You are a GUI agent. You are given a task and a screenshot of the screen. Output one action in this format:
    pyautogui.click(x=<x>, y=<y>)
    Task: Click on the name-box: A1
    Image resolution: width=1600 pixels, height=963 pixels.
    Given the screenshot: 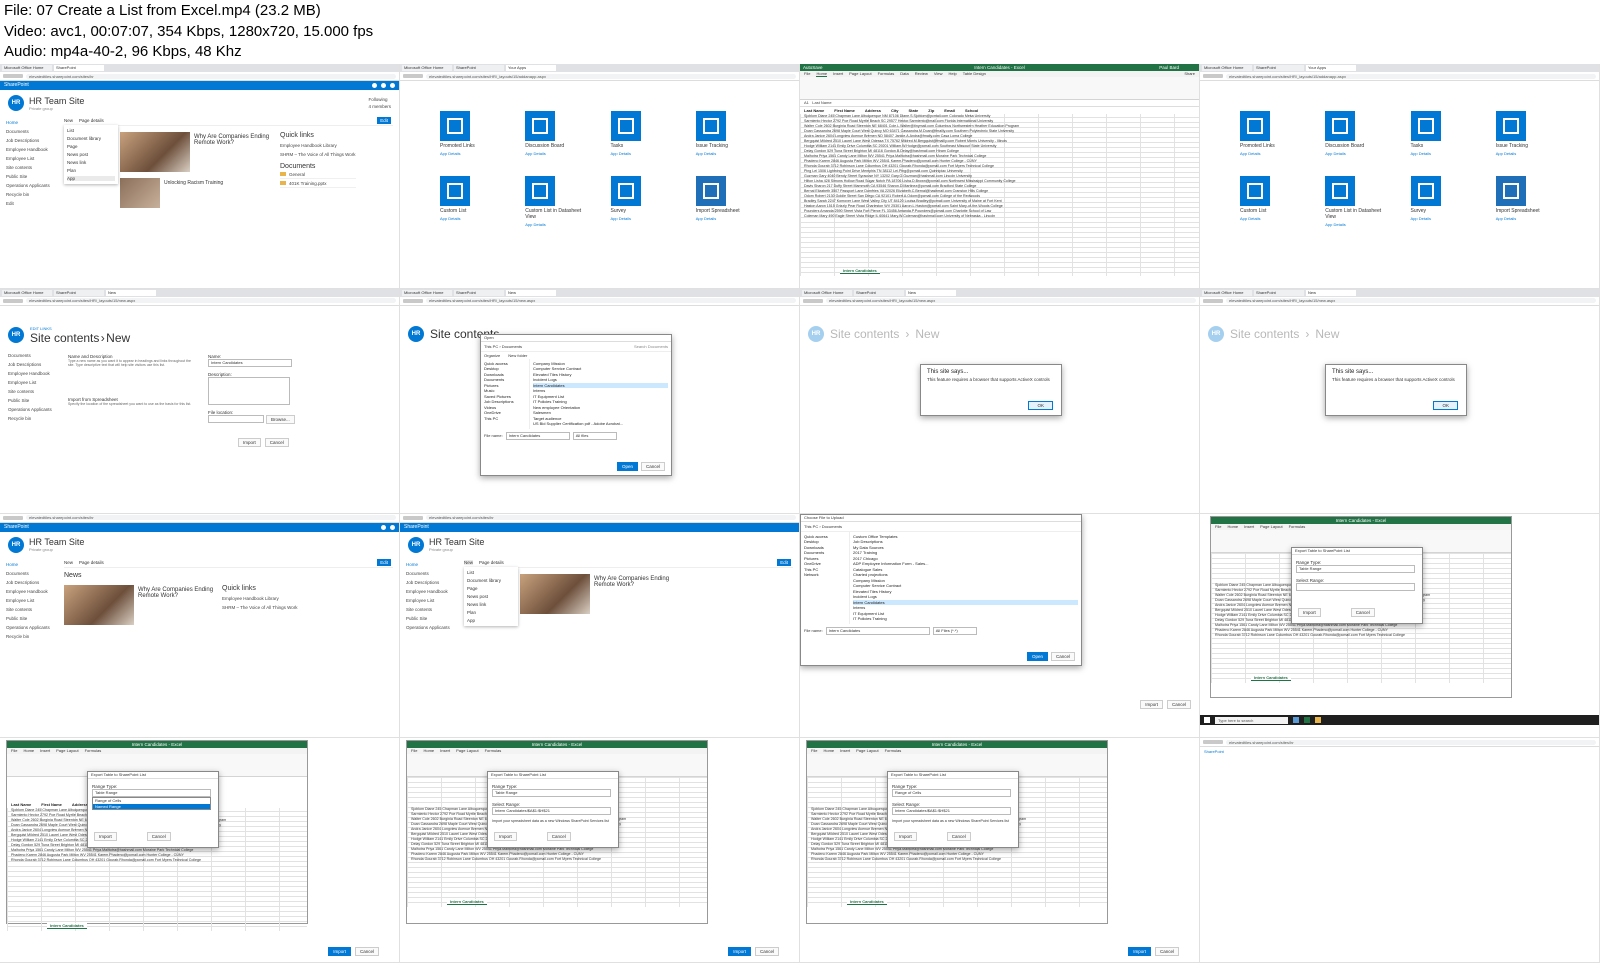 What is the action you would take?
    pyautogui.click(x=806, y=102)
    